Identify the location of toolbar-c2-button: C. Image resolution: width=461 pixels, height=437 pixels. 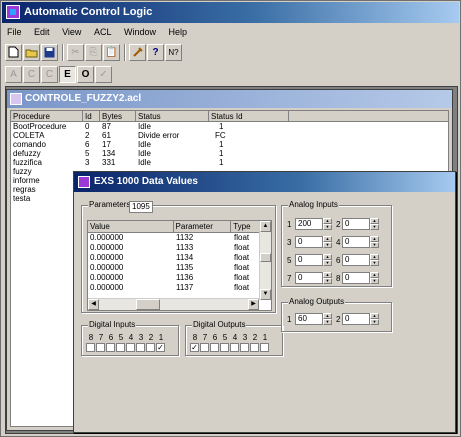
(49, 74).